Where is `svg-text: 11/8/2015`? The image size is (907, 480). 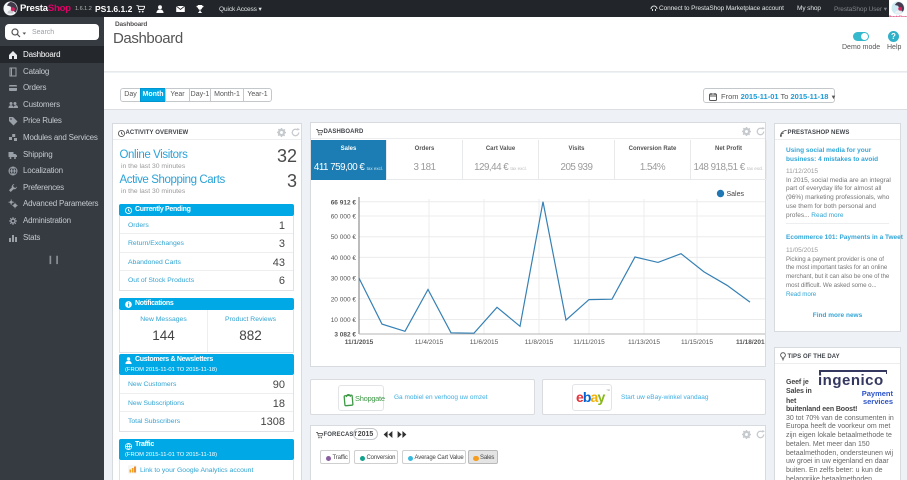
svg-text: 11/8/2015 is located at coordinates (539, 342).